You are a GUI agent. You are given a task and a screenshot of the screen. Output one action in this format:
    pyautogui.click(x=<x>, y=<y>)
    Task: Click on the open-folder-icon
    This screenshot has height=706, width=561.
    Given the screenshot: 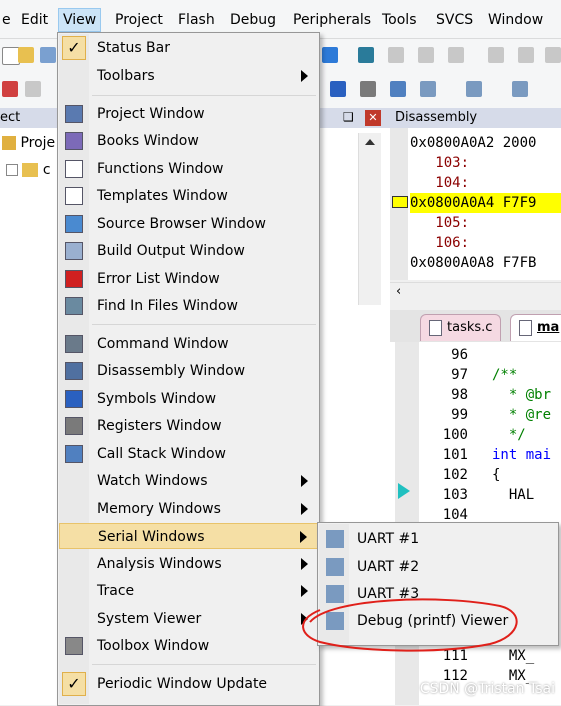 What is the action you would take?
    pyautogui.click(x=26, y=55)
    